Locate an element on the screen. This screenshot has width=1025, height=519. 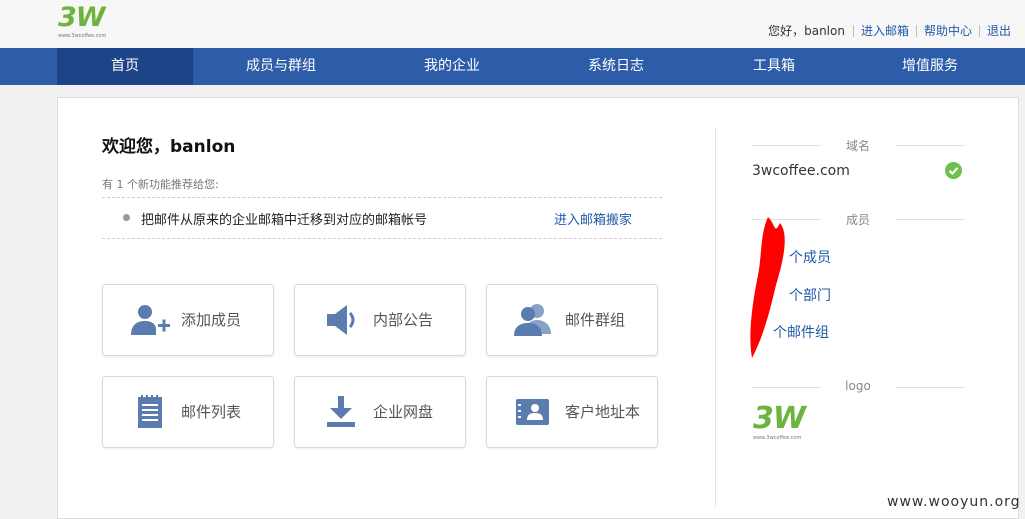
verified-check-icon is located at coordinates (953, 170).